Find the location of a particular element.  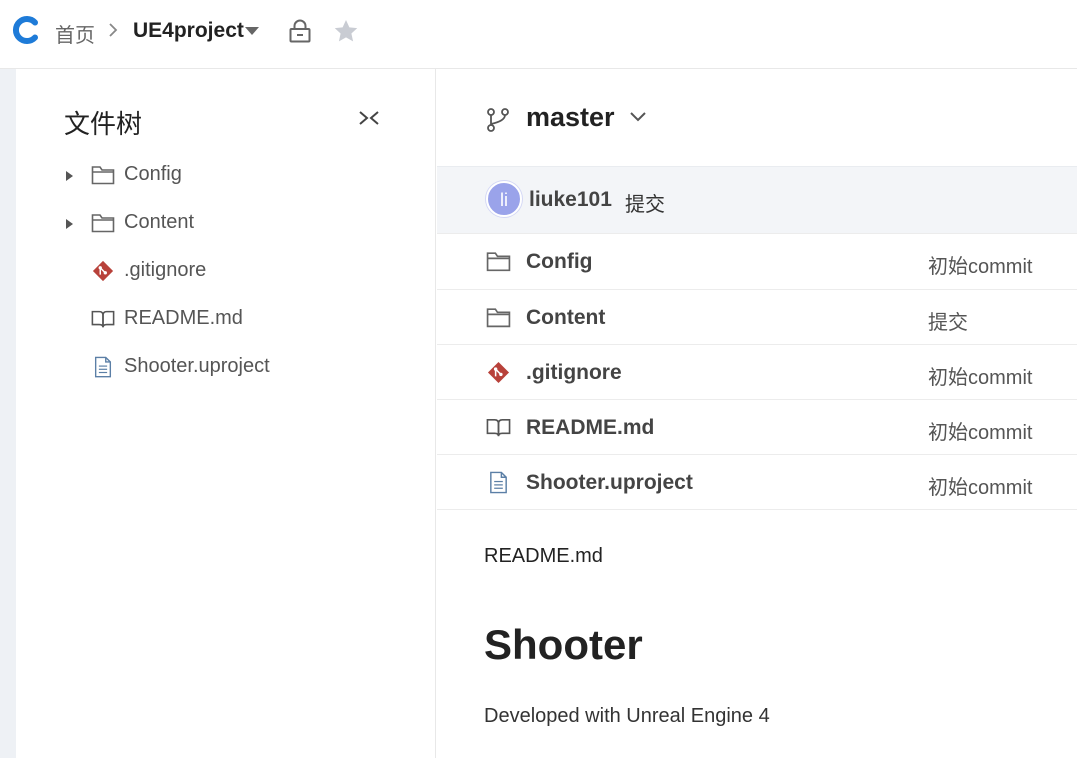

tree-item-content: Content is located at coordinates (229, 224).